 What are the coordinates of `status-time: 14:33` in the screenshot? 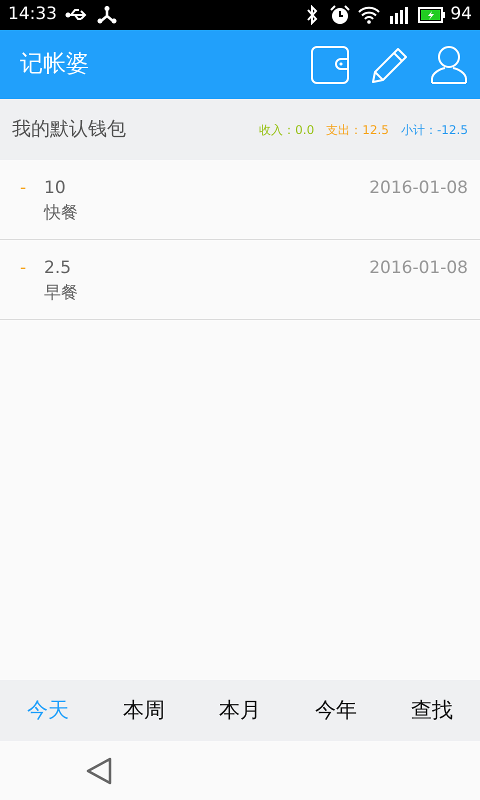 It's located at (32, 14).